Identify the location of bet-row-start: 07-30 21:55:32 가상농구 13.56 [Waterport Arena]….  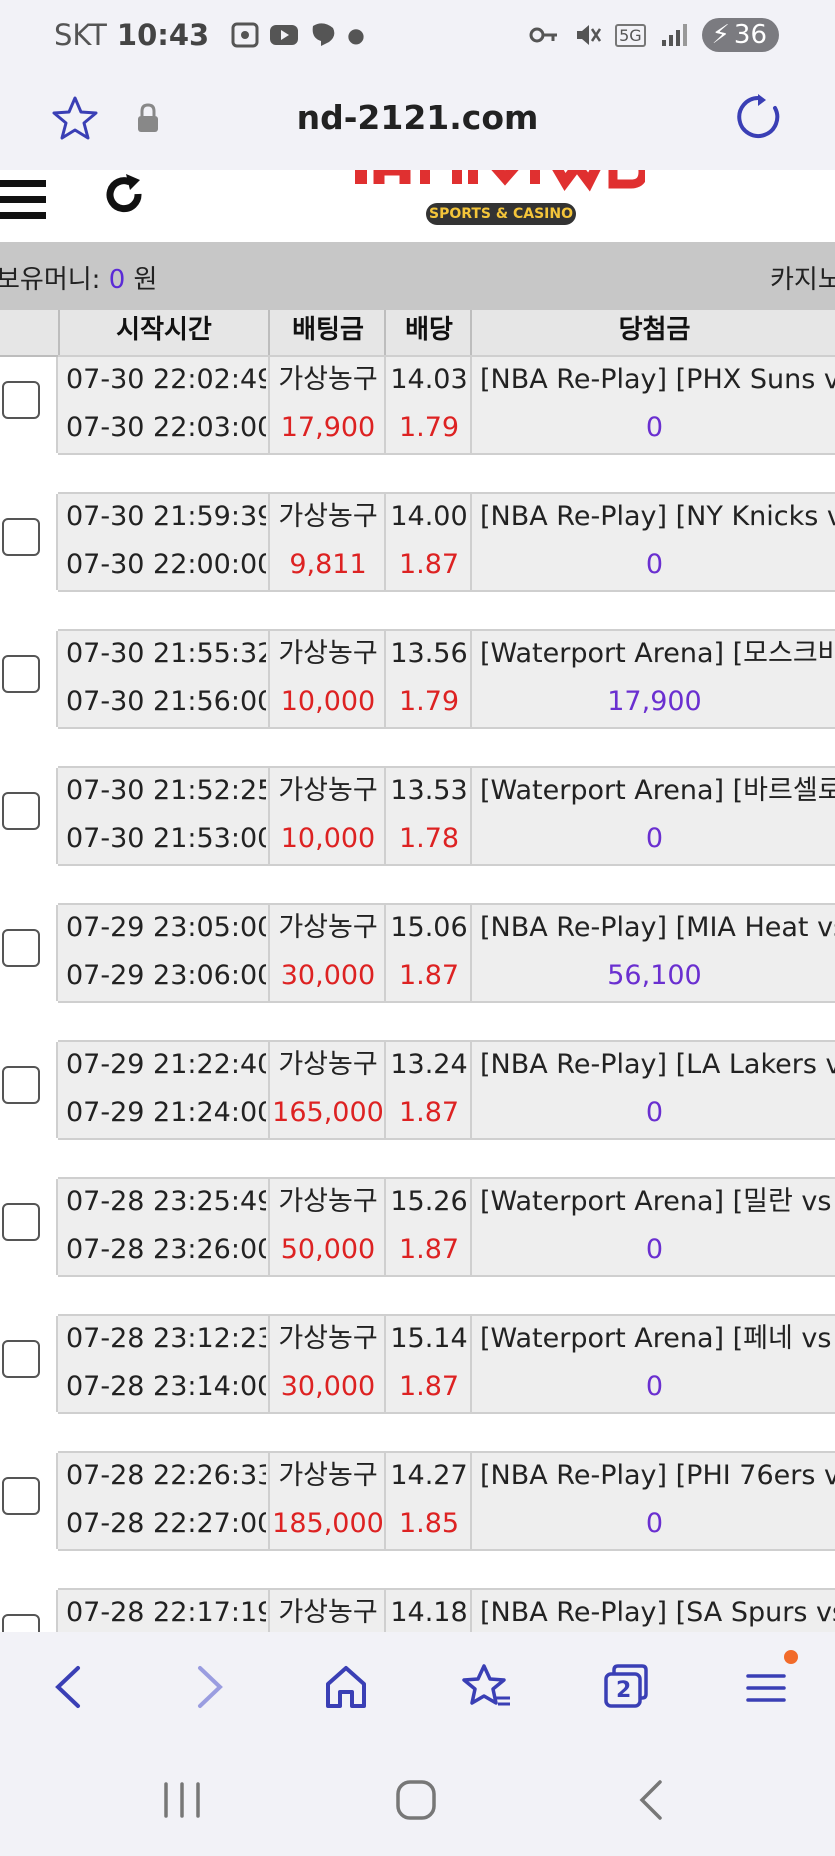
(445, 655).